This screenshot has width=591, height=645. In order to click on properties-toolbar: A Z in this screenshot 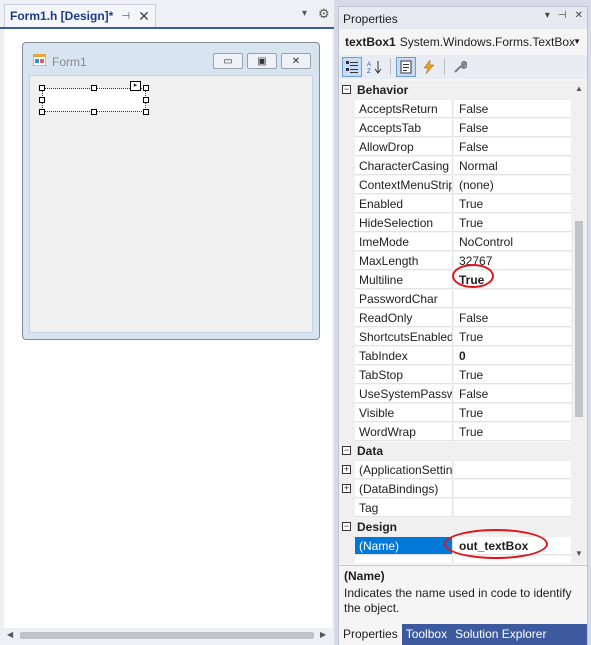, I will do `click(463, 67)`.